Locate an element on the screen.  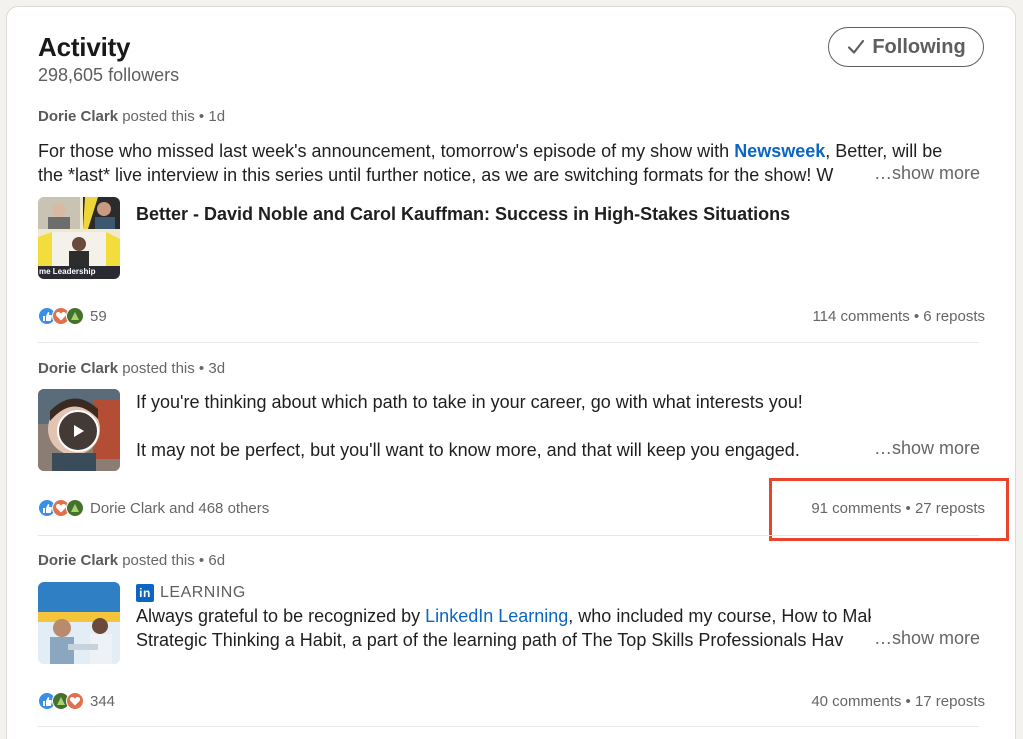
love-icon is located at coordinates (75, 701).